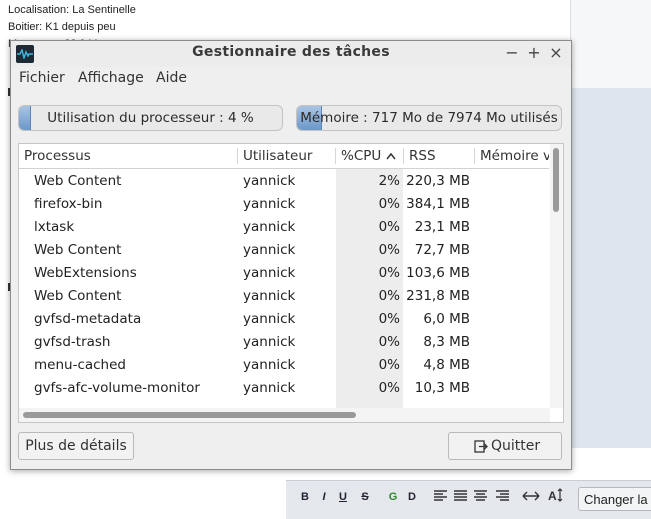 The image size is (651, 519). I want to click on user-location: Localisation: La Sentinelle, so click(72, 10).